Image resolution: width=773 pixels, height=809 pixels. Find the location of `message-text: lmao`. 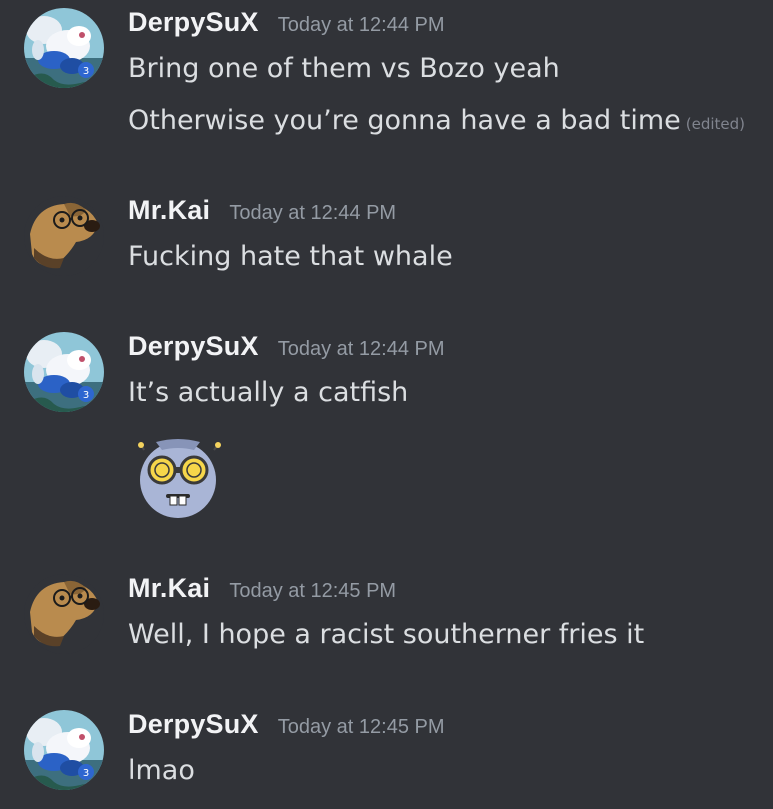

message-text: lmao is located at coordinates (161, 771).